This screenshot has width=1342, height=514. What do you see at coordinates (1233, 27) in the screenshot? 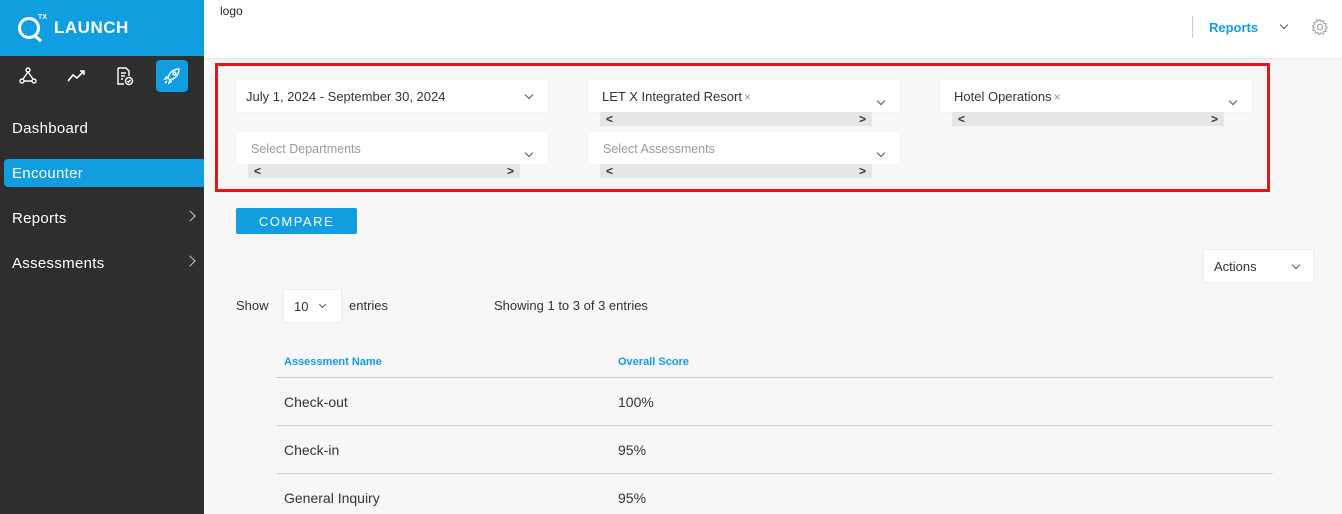
I see `reports-menu-button: Reports` at bounding box center [1233, 27].